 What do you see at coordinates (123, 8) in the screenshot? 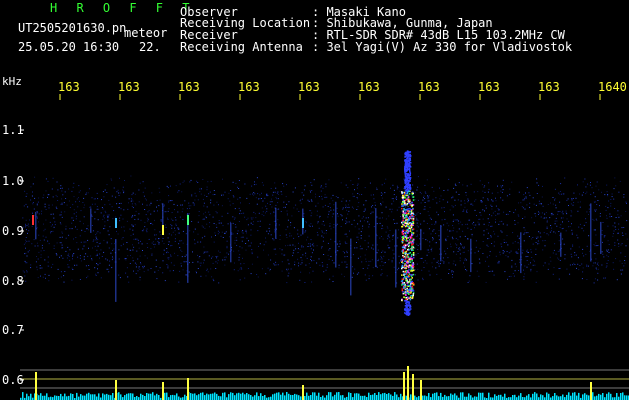
I see `program-title: H R O F F T` at bounding box center [123, 8].